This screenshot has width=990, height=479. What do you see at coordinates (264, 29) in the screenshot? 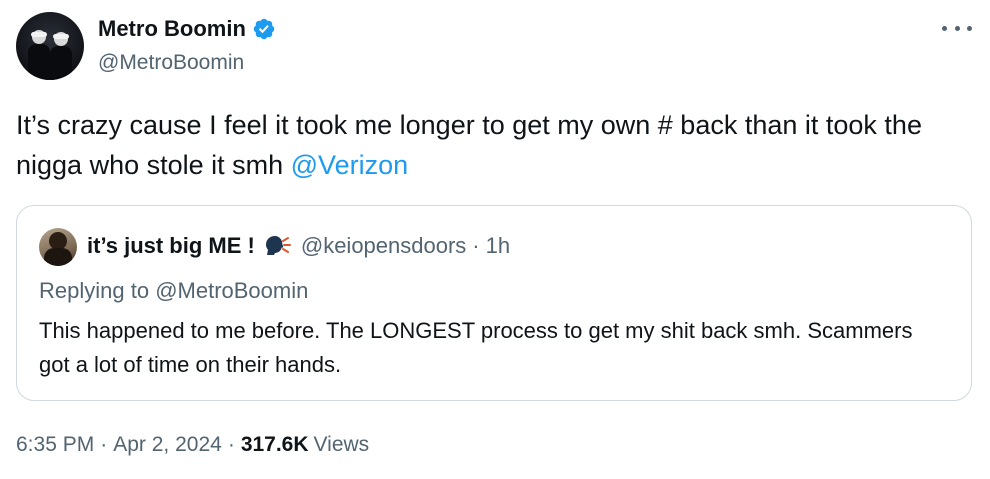
I see `verified-badge-icon` at bounding box center [264, 29].